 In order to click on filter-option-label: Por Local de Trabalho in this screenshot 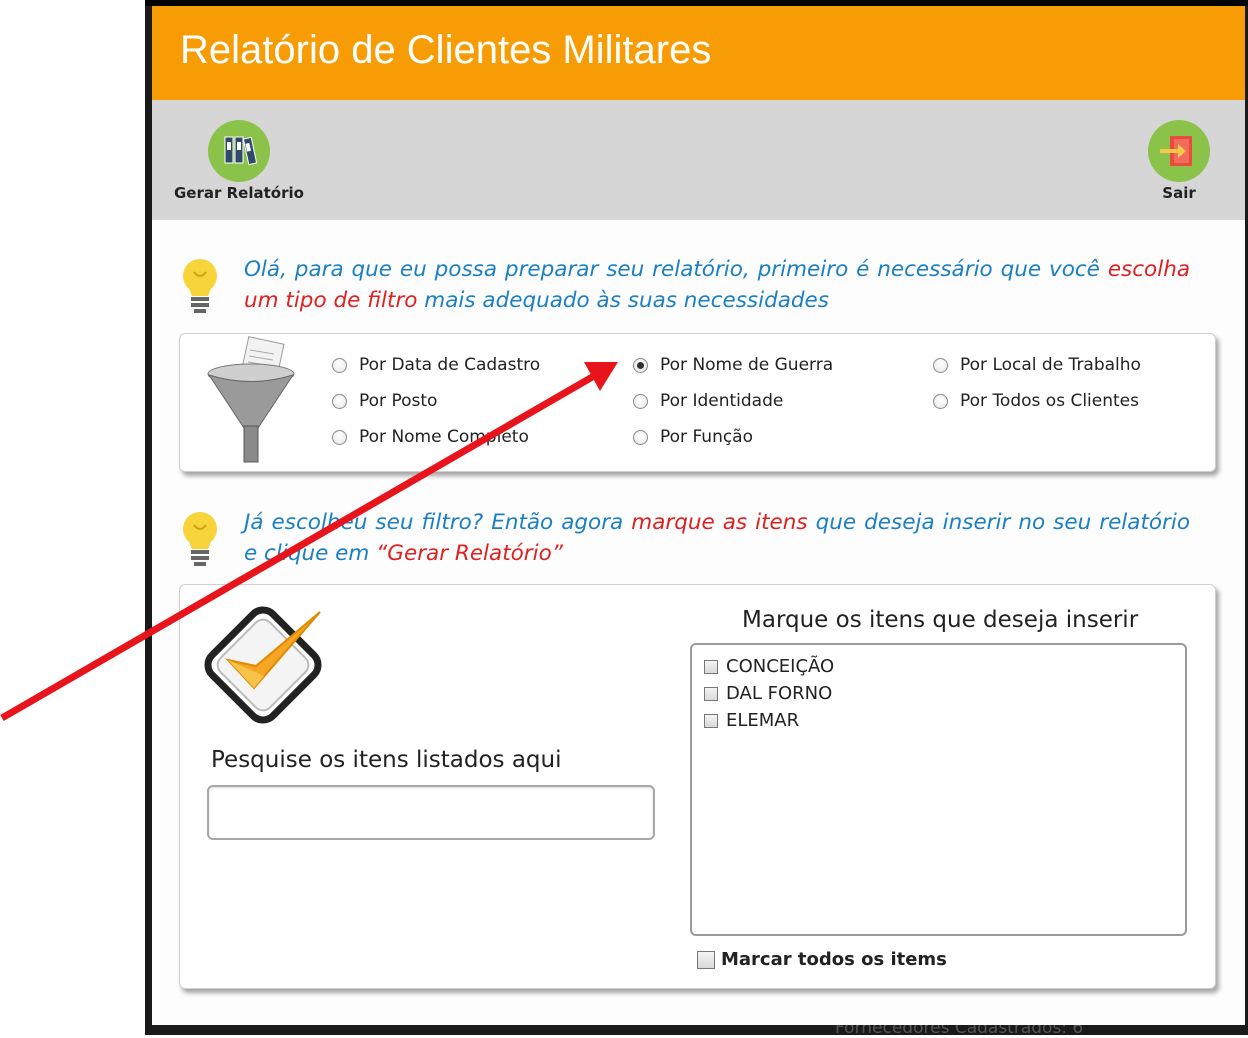, I will do `click(1050, 365)`.